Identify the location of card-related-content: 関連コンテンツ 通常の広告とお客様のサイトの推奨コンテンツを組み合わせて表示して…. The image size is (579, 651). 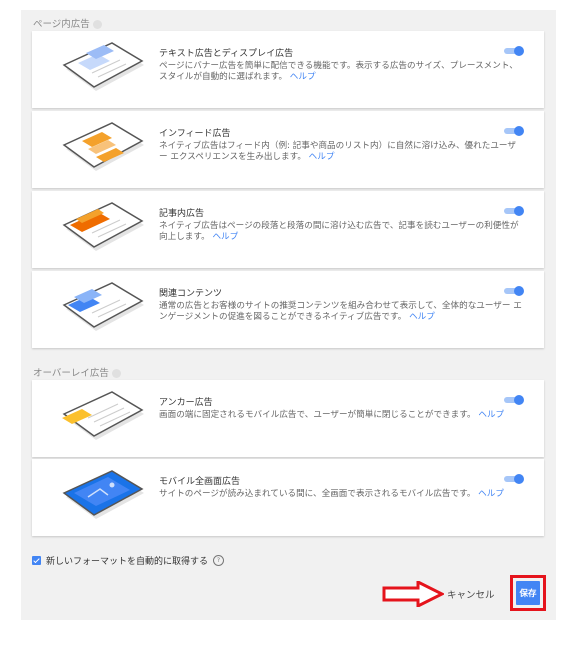
(288, 309).